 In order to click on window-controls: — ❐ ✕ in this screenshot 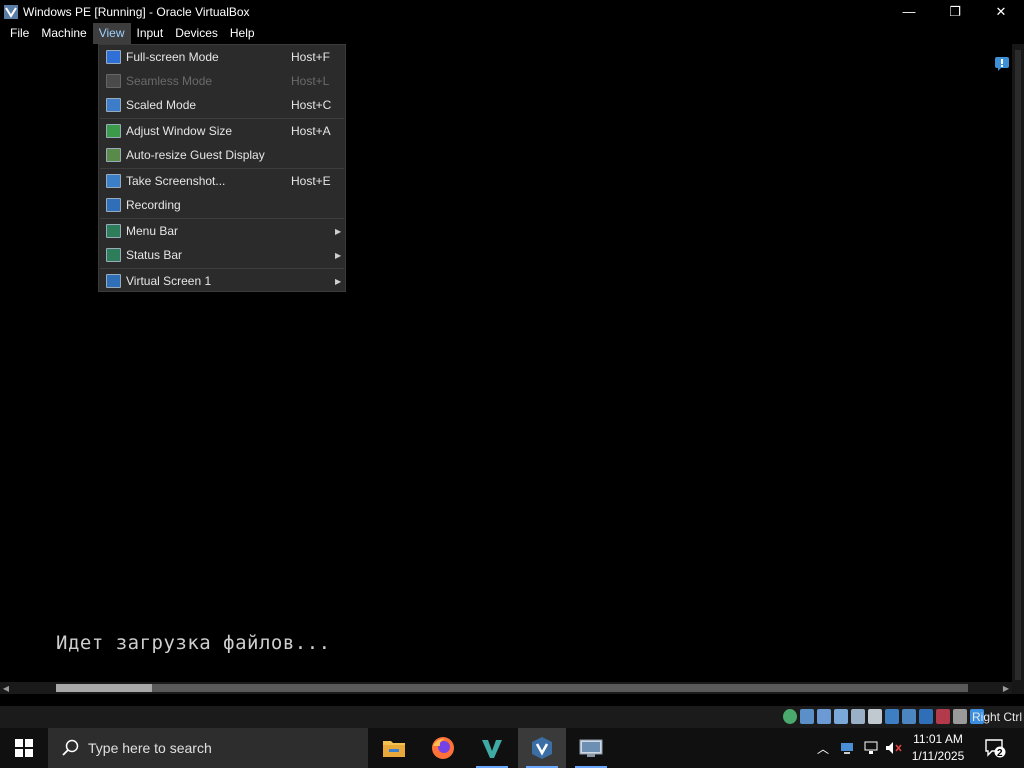, I will do `click(955, 11)`.